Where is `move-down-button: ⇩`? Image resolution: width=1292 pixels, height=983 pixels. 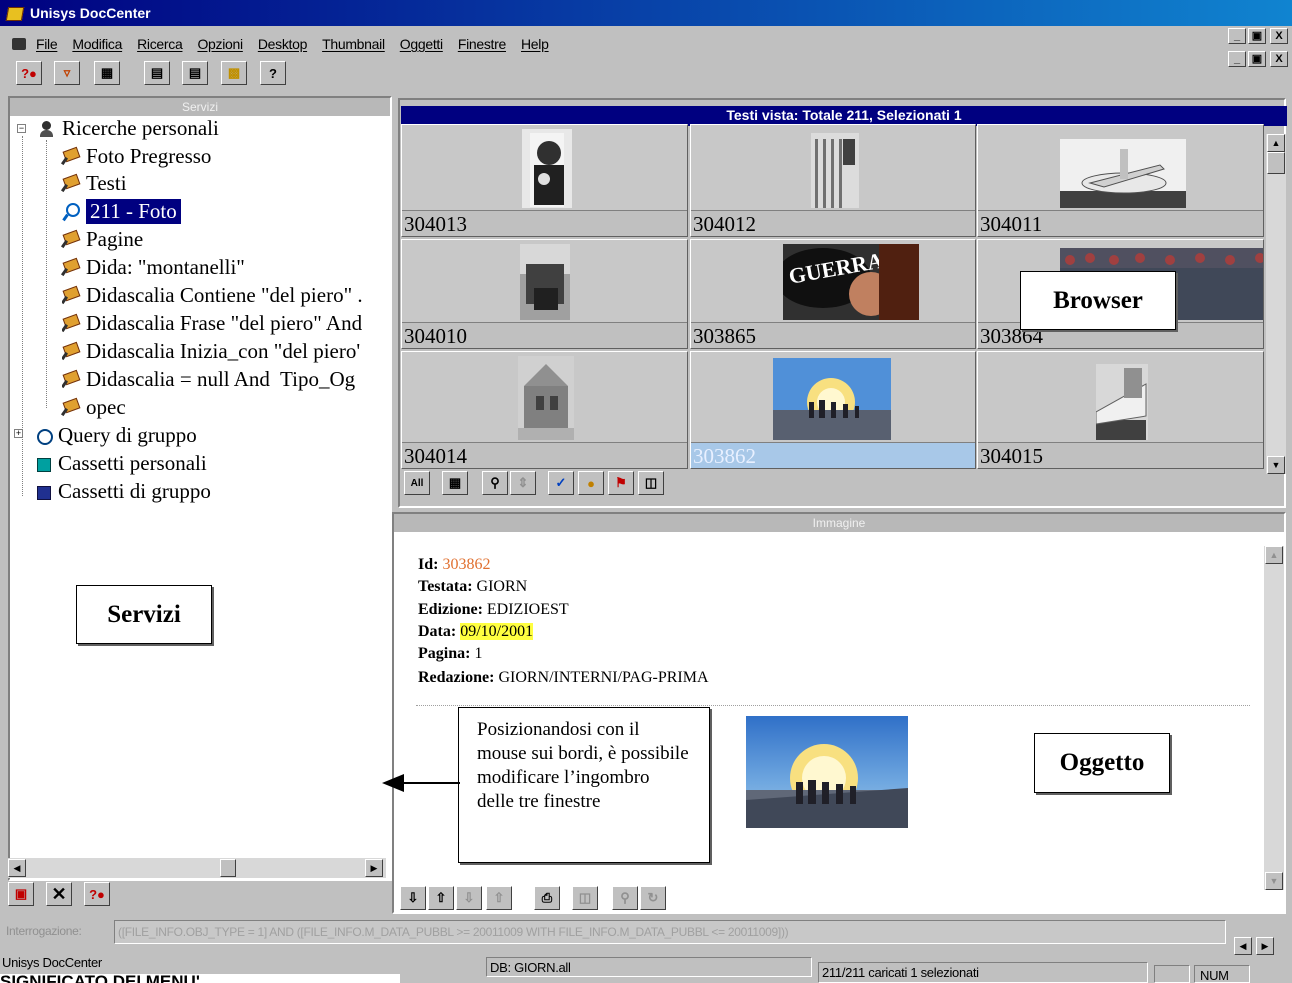 move-down-button: ⇩ is located at coordinates (413, 898).